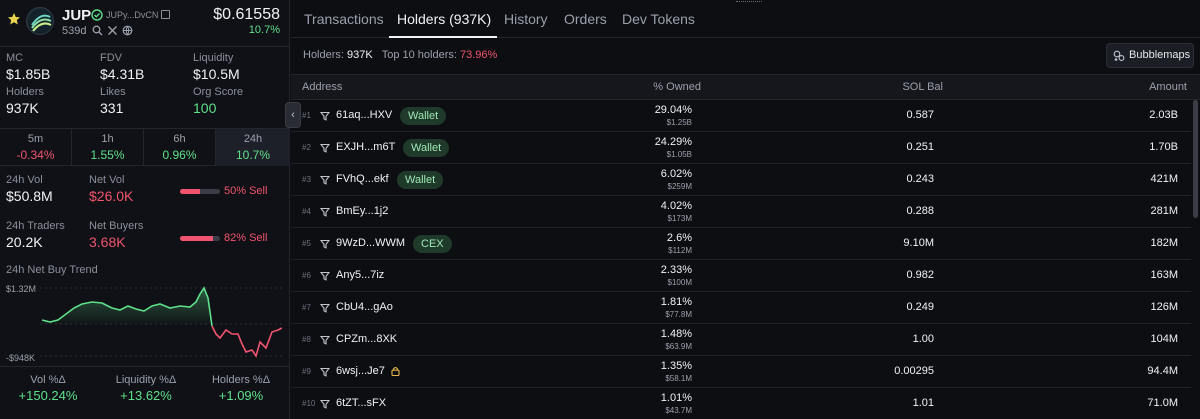 This screenshot has width=1200, height=419. What do you see at coordinates (741, 148) in the screenshot?
I see `table-row: #2 EXJH...m6T Wallet 24.29% $1.05B 0.251 1.70B` at bounding box center [741, 148].